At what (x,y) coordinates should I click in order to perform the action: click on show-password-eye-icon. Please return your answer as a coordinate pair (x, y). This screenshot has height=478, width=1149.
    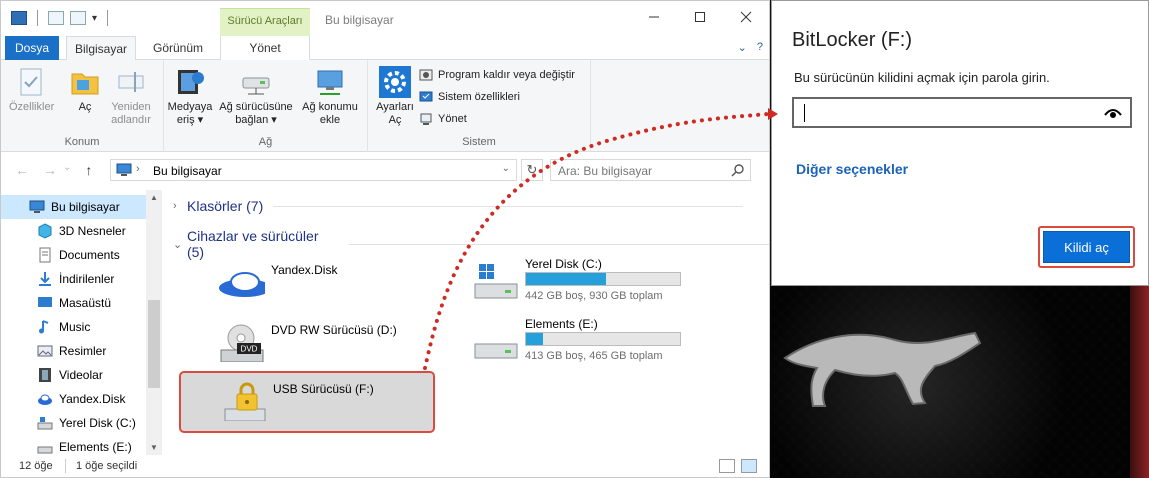
    Looking at the image, I should click on (1113, 113).